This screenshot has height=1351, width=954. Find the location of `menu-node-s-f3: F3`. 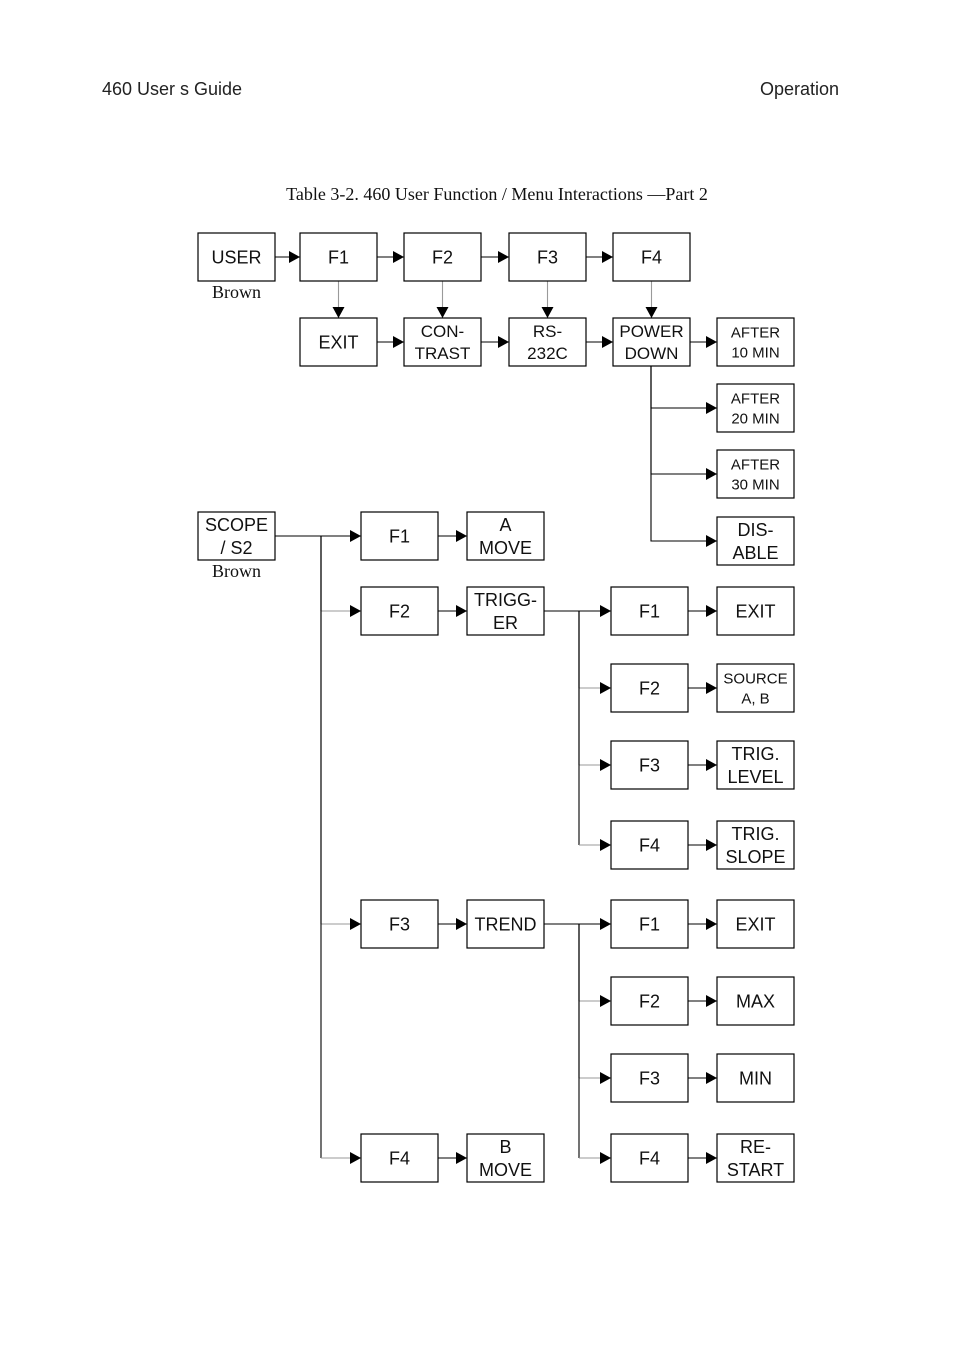

menu-node-s-f3: F3 is located at coordinates (399, 924).